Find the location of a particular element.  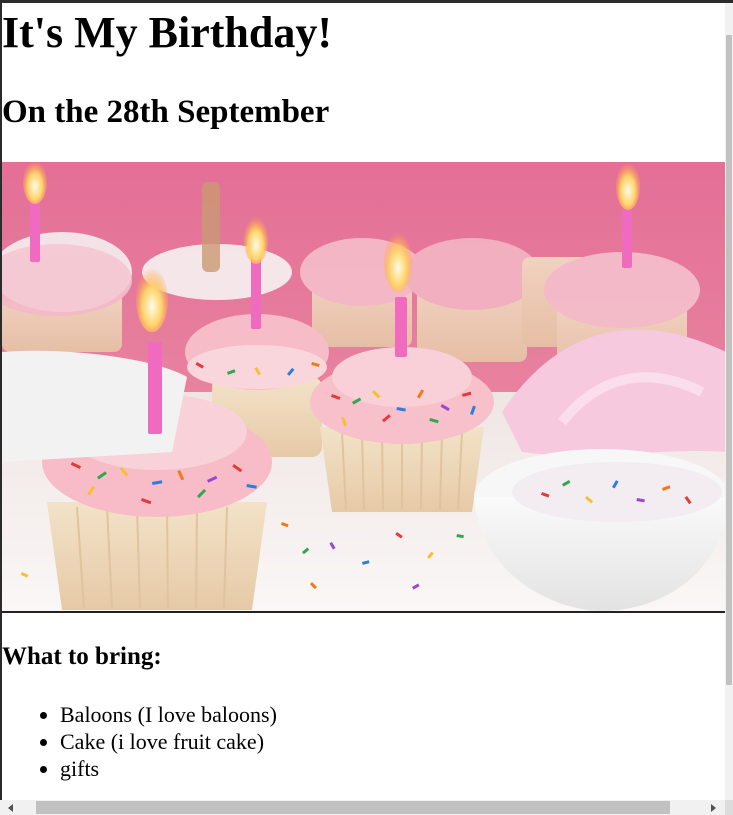

scrollbar-corner is located at coordinates (729, 807).